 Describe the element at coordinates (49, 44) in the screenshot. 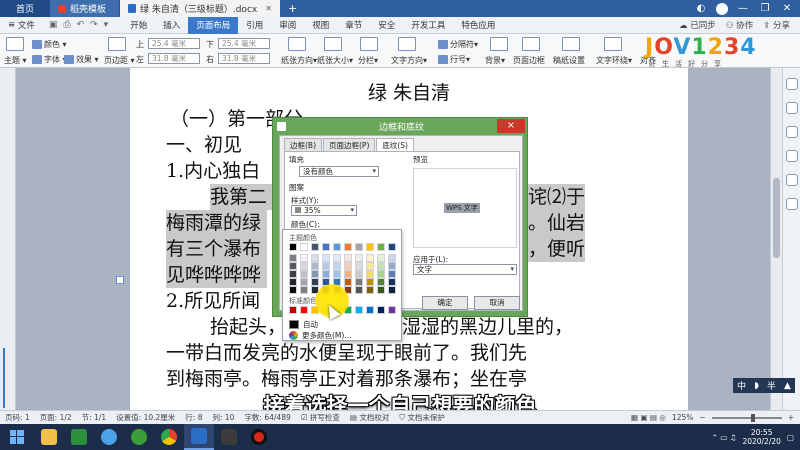

I see `colors-button: 颜色 ▾` at that location.